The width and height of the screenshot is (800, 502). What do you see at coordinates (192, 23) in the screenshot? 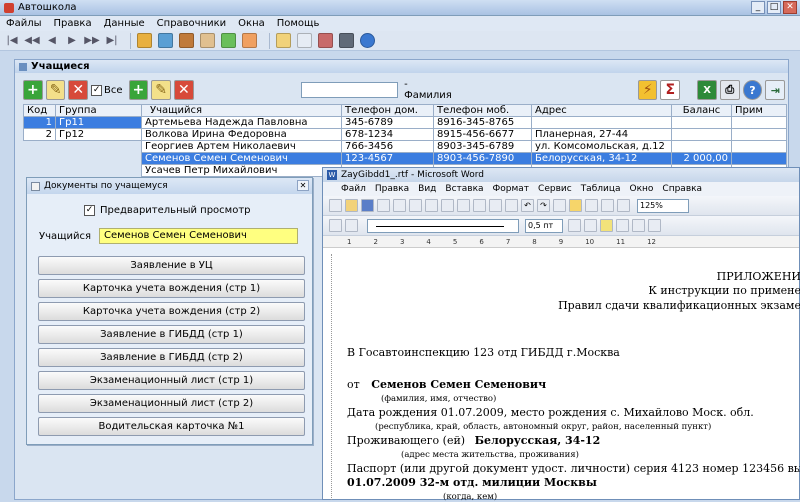
I see `menu-references: Справочники` at bounding box center [192, 23].